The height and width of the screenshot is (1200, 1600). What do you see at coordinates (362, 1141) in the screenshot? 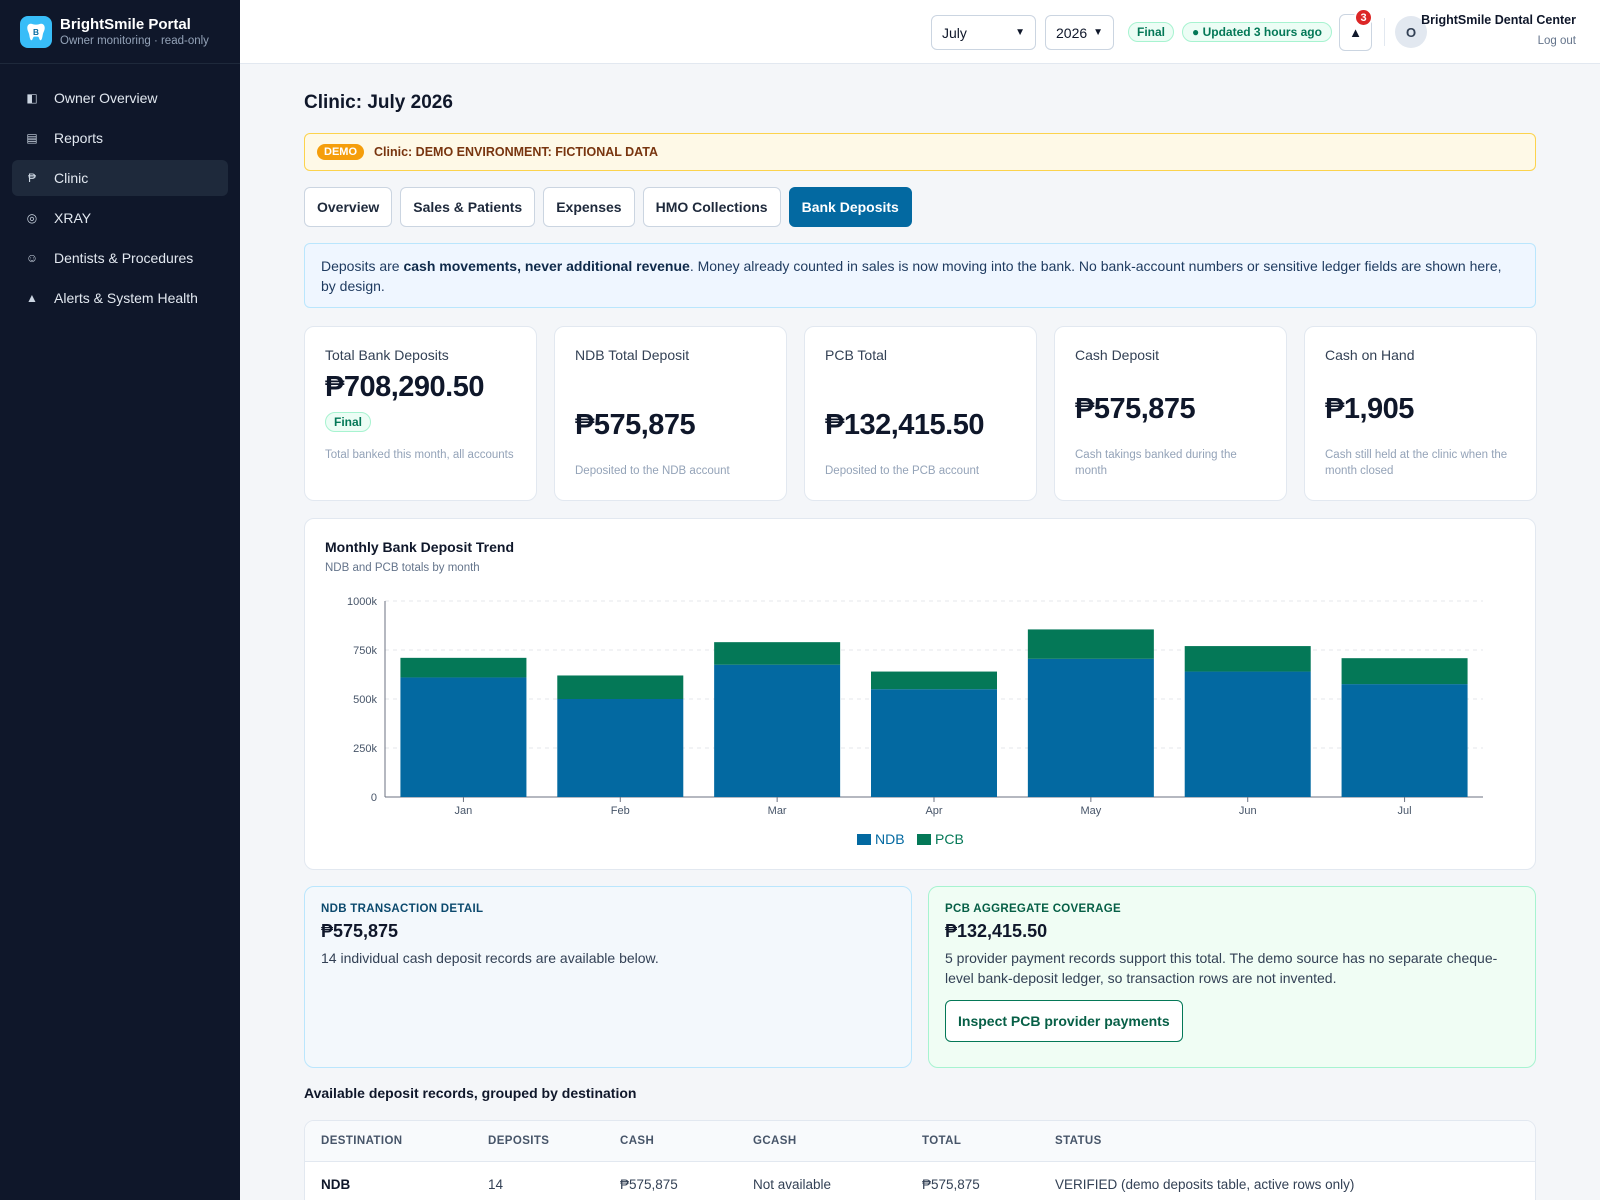
I see `column-header: DESTINATION` at bounding box center [362, 1141].